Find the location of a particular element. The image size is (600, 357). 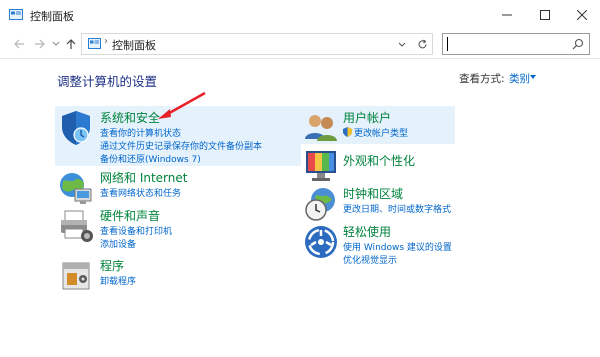

address-history-dropdown-icon is located at coordinates (402, 44).